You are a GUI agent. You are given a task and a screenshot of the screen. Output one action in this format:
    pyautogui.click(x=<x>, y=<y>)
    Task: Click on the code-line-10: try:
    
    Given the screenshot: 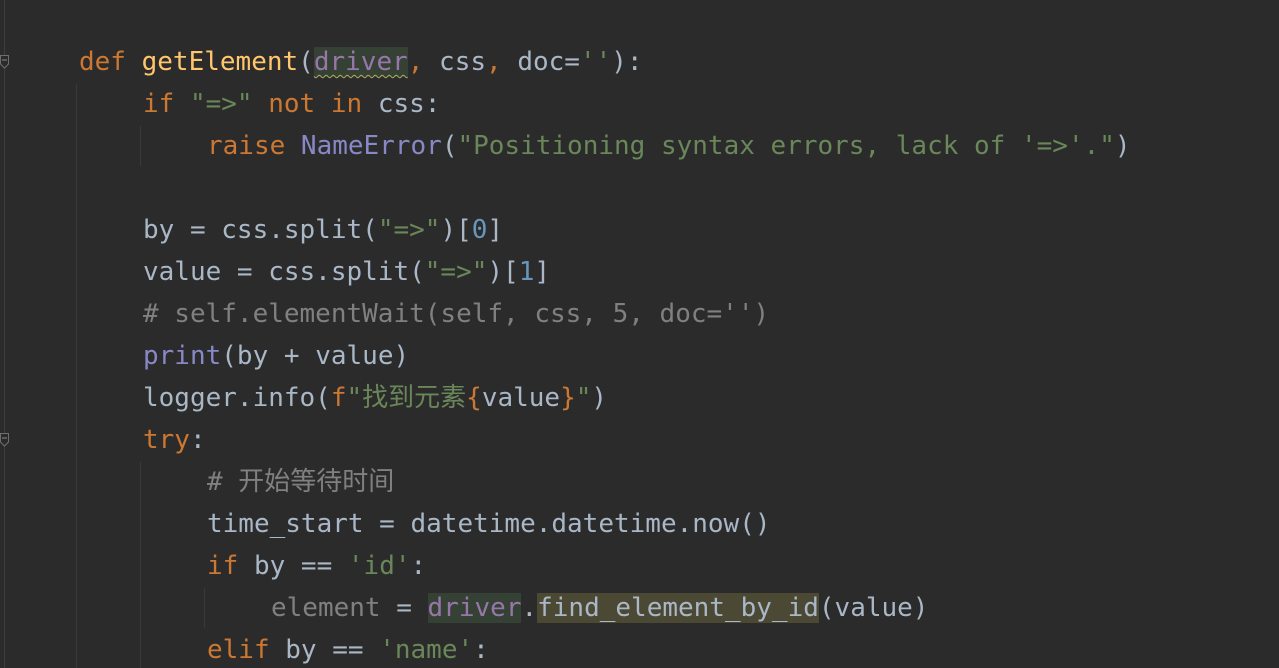 What is the action you would take?
    pyautogui.click(x=174, y=440)
    